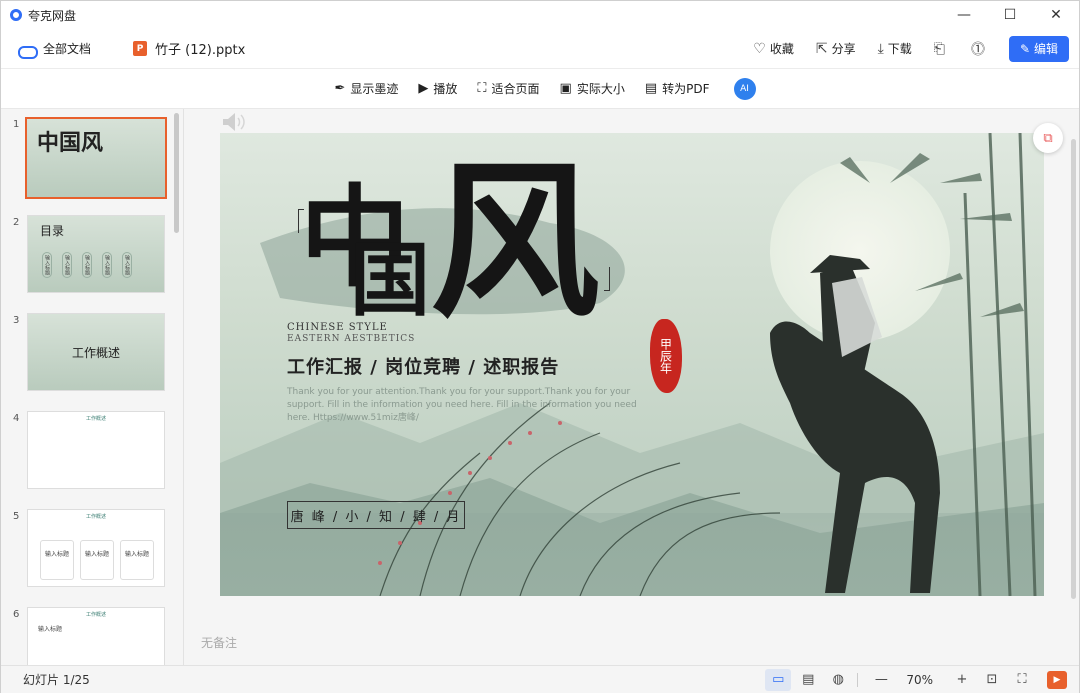  Describe the element at coordinates (52, 231) in the screenshot. I see `thumbnail-title: 目录` at that location.